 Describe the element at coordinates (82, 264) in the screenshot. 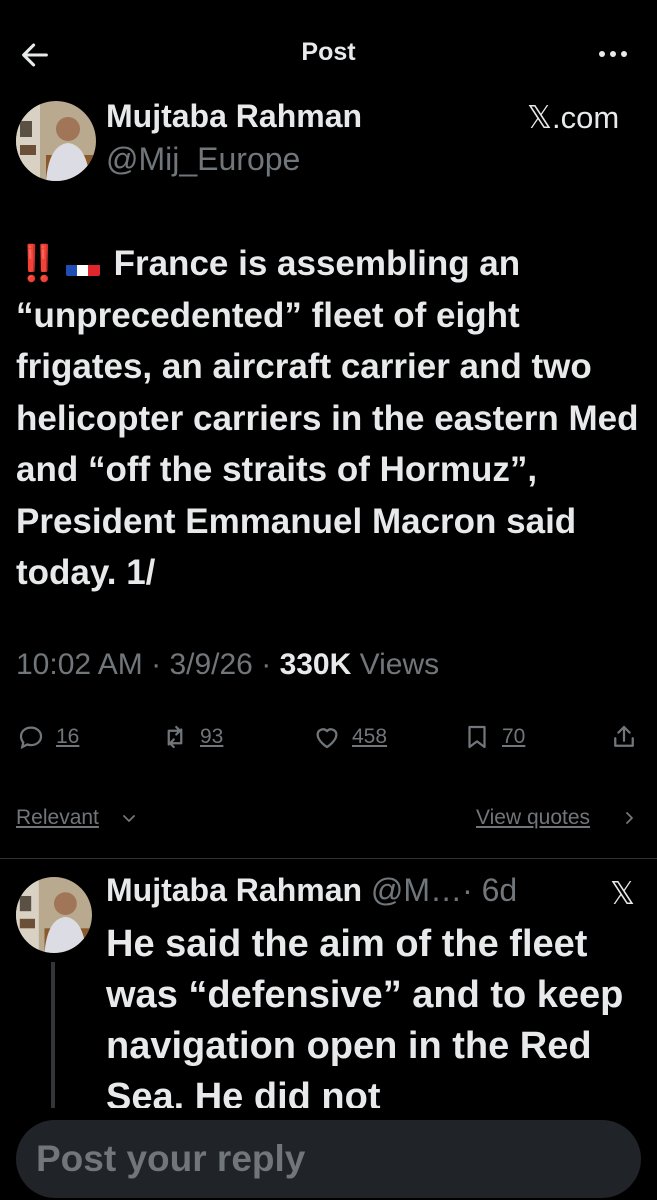

I see `france-flag-icon` at that location.